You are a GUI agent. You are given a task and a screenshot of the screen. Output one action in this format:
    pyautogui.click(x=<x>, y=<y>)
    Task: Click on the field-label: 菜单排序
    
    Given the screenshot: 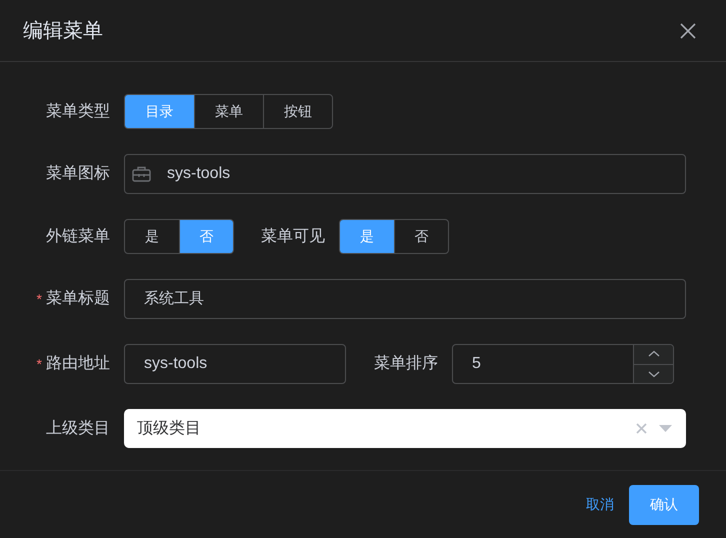 What is the action you would take?
    pyautogui.click(x=406, y=363)
    